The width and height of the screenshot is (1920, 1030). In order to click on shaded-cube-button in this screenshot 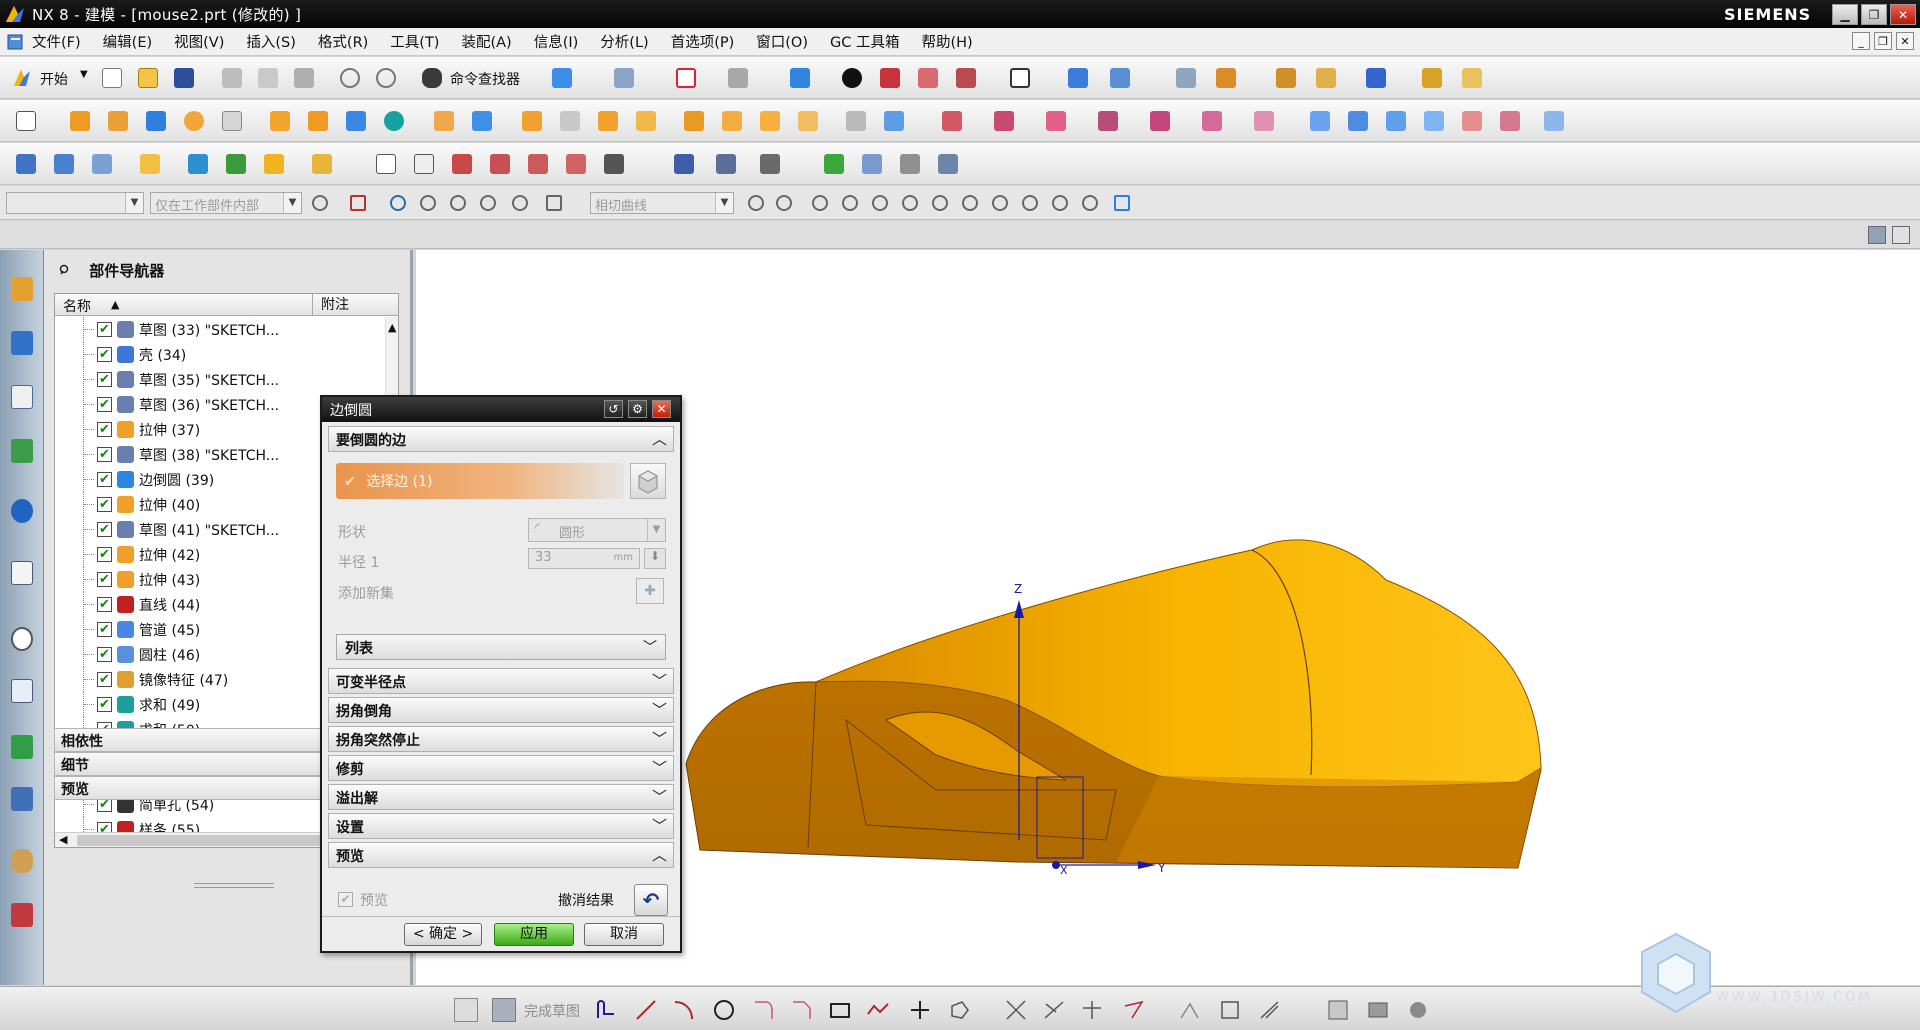, I will do `click(800, 78)`.